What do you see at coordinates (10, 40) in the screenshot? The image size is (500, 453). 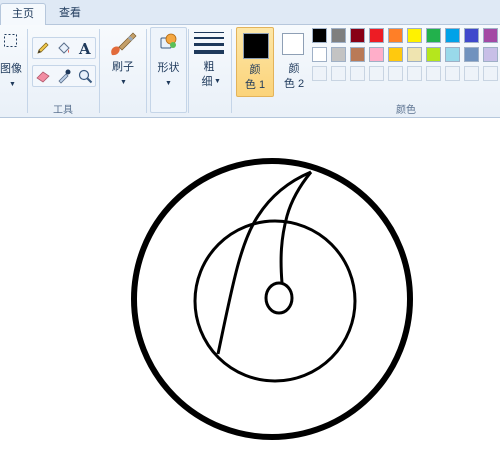 I see `select-icon` at bounding box center [10, 40].